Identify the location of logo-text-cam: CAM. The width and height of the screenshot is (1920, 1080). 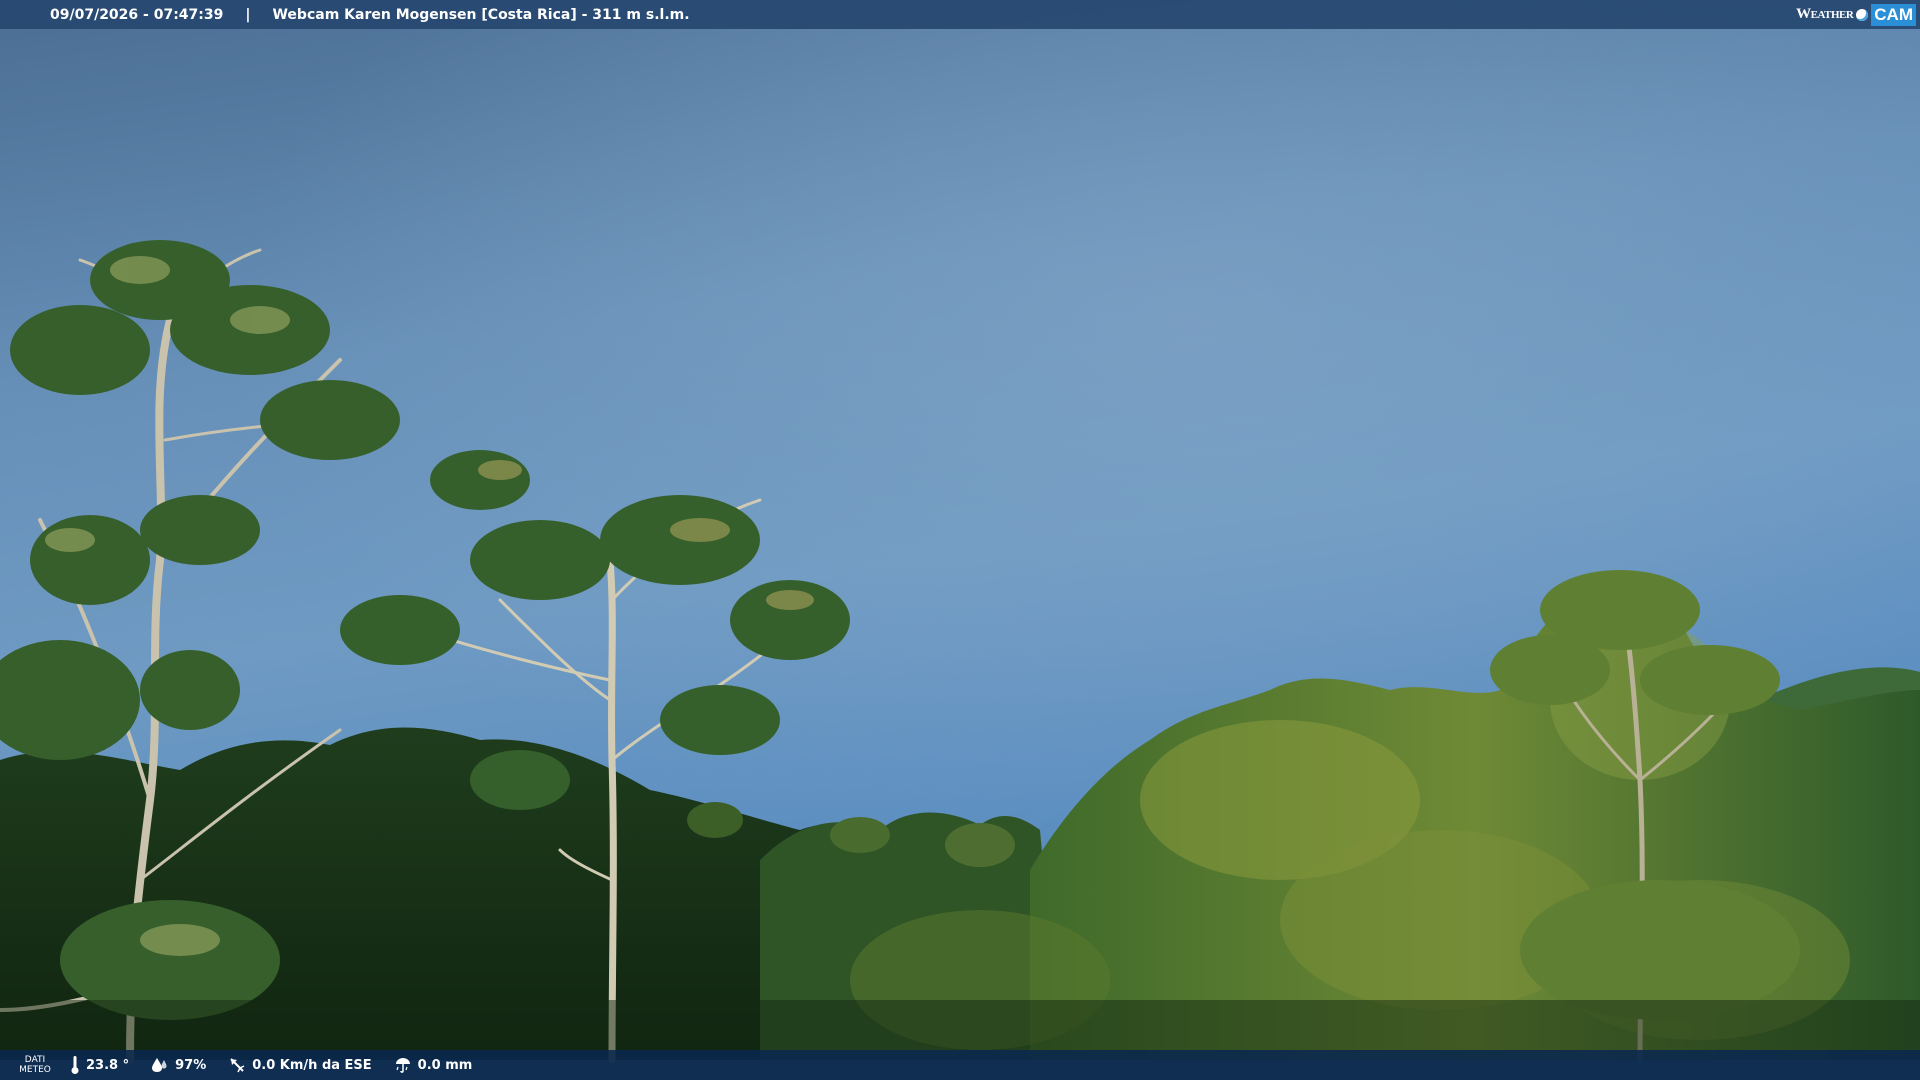
(1893, 14).